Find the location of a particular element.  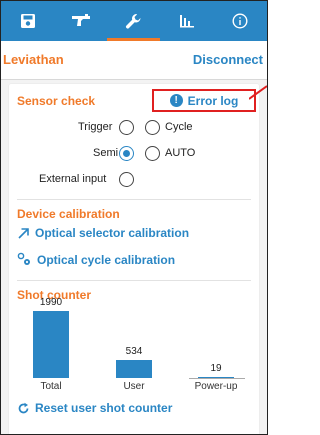

gun-icon is located at coordinates (80, 20).